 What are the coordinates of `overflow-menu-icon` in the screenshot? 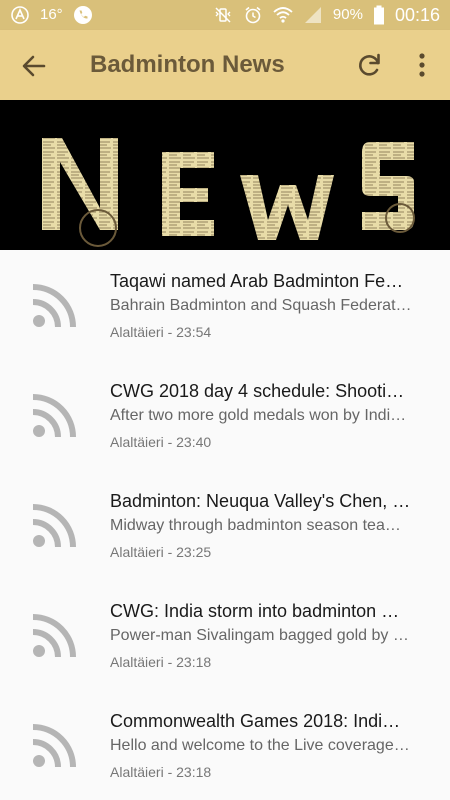 It's located at (422, 65).